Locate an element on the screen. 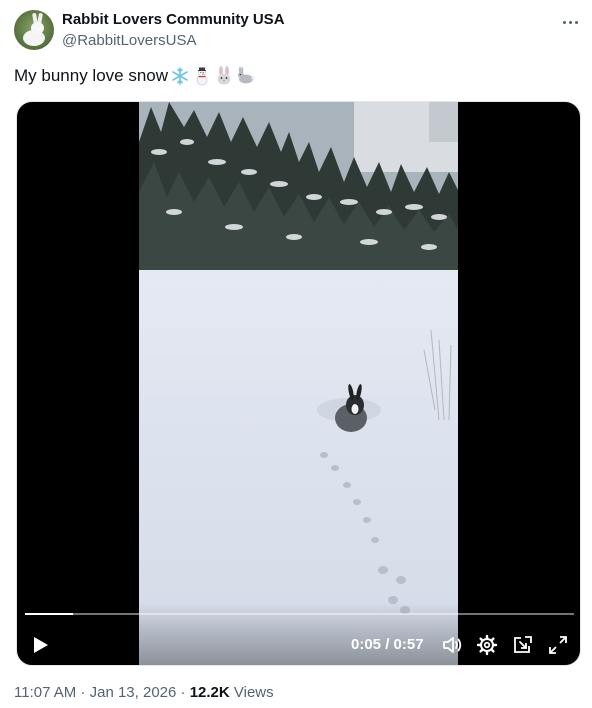  play-icon is located at coordinates (41, 645).